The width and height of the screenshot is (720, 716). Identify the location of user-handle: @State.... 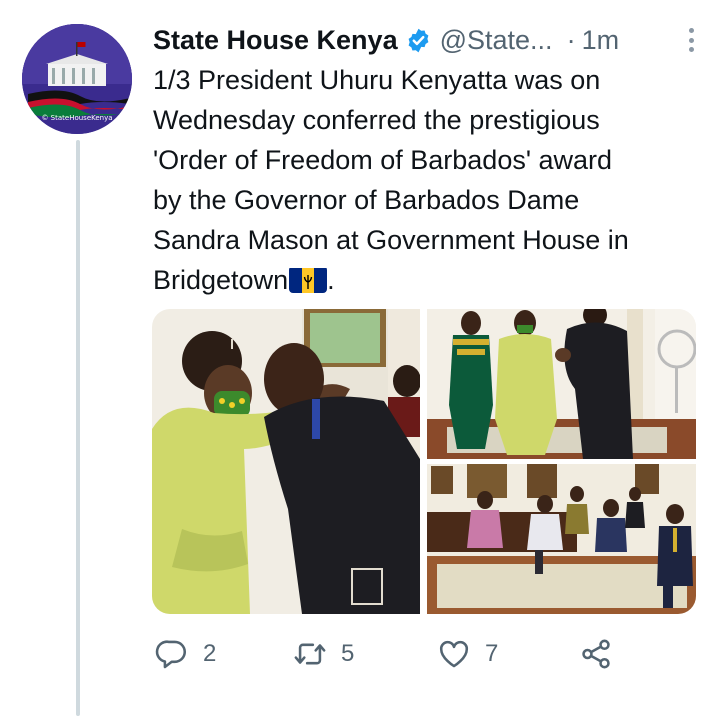
(496, 40).